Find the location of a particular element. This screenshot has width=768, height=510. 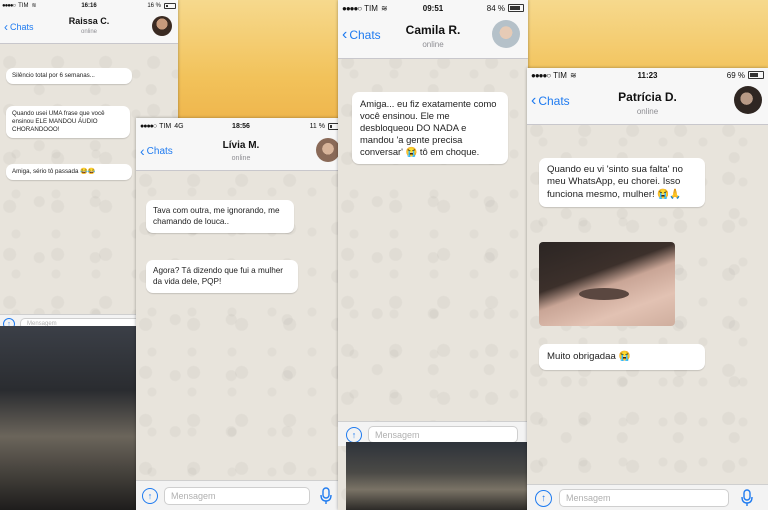

contact-name: Lívia M. is located at coordinates (241, 145).